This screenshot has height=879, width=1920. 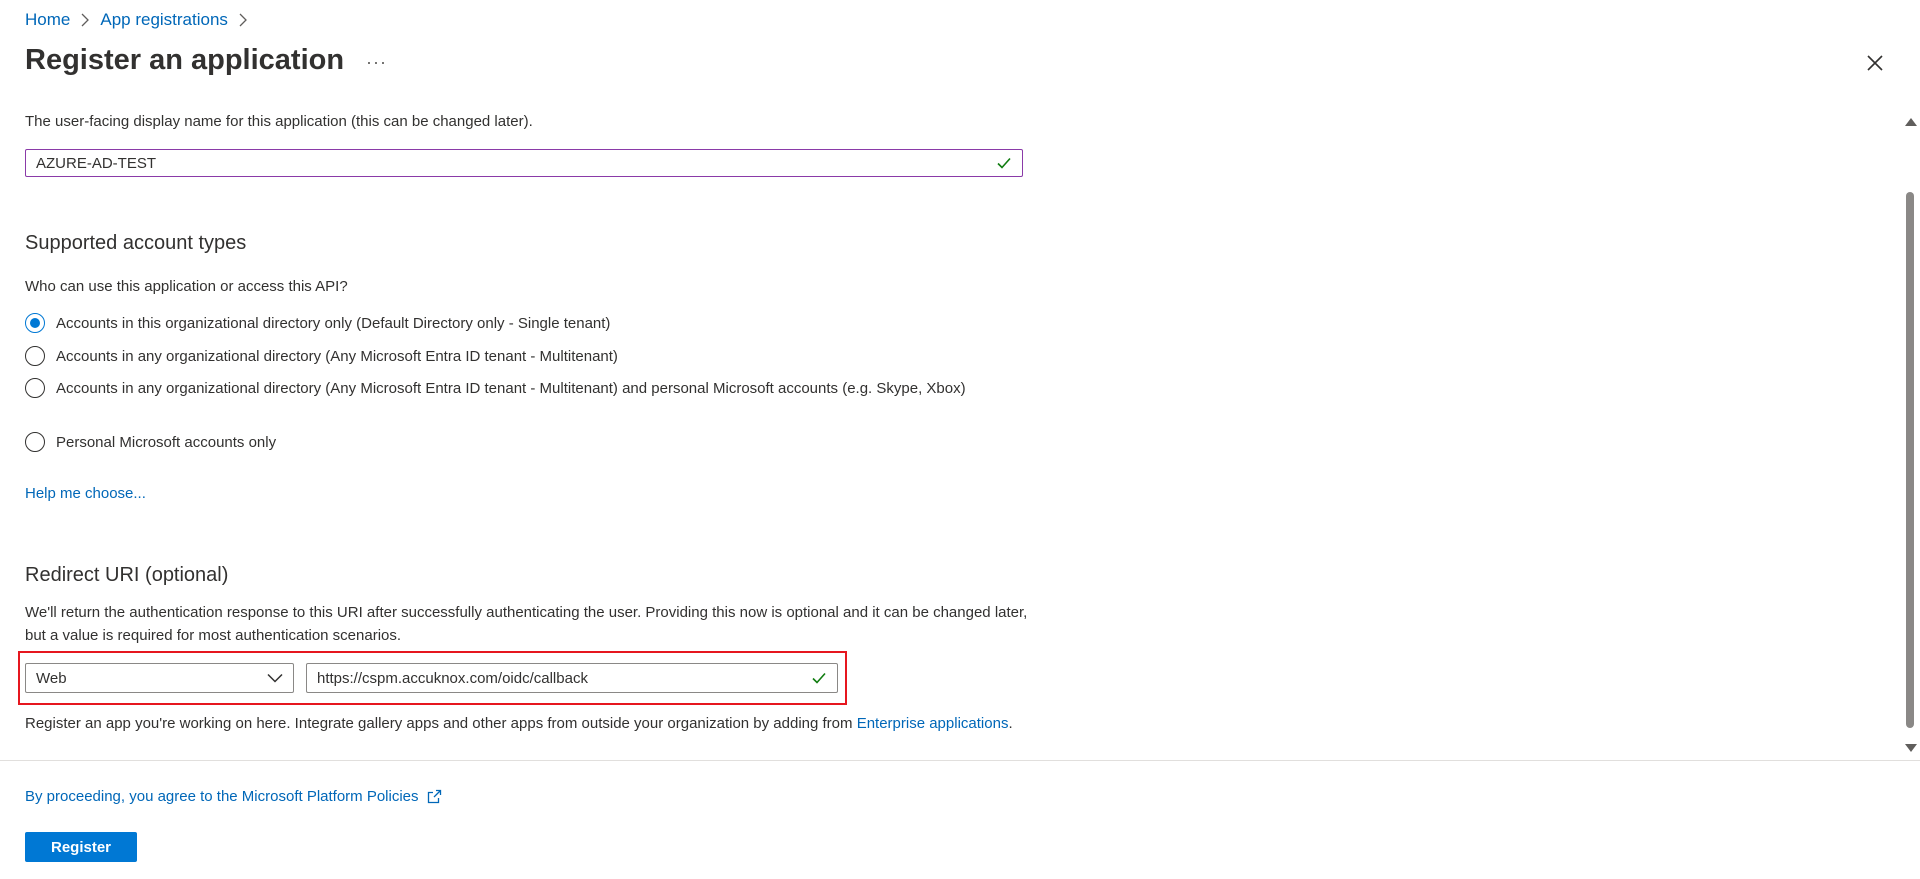 What do you see at coordinates (164, 20) in the screenshot?
I see `breadcrumb-app-registrations-link: App registrations` at bounding box center [164, 20].